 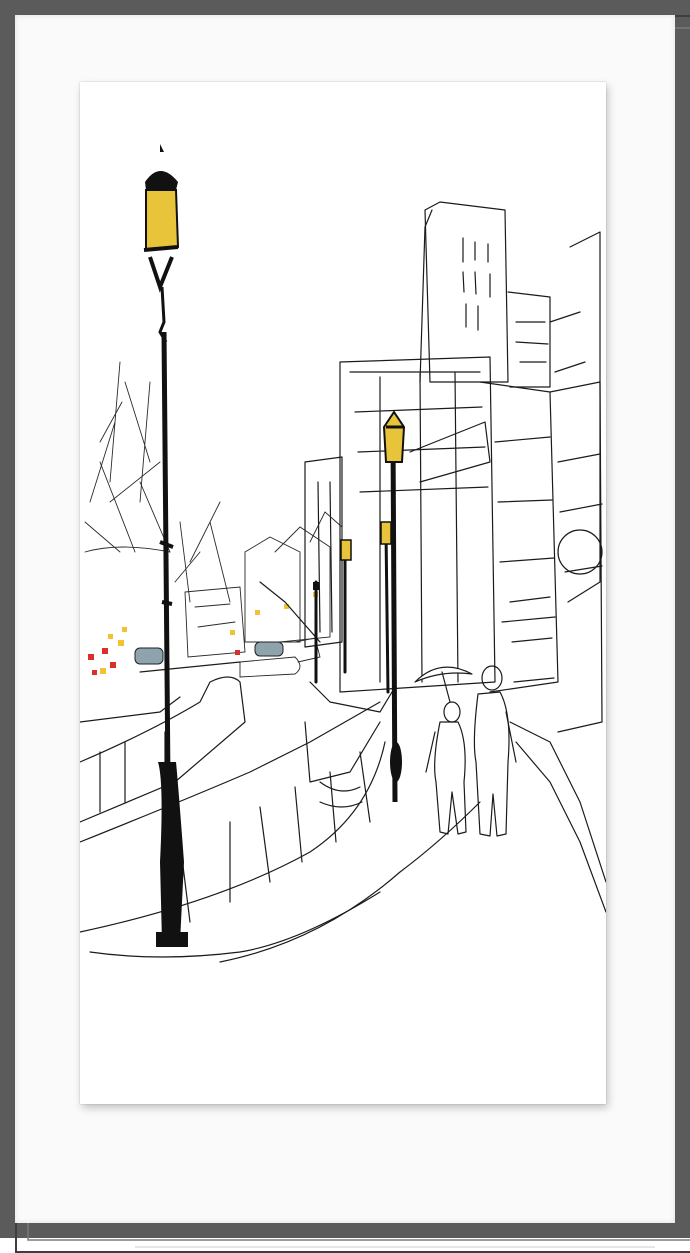 I want to click on bare-trees, so click(x=157, y=482).